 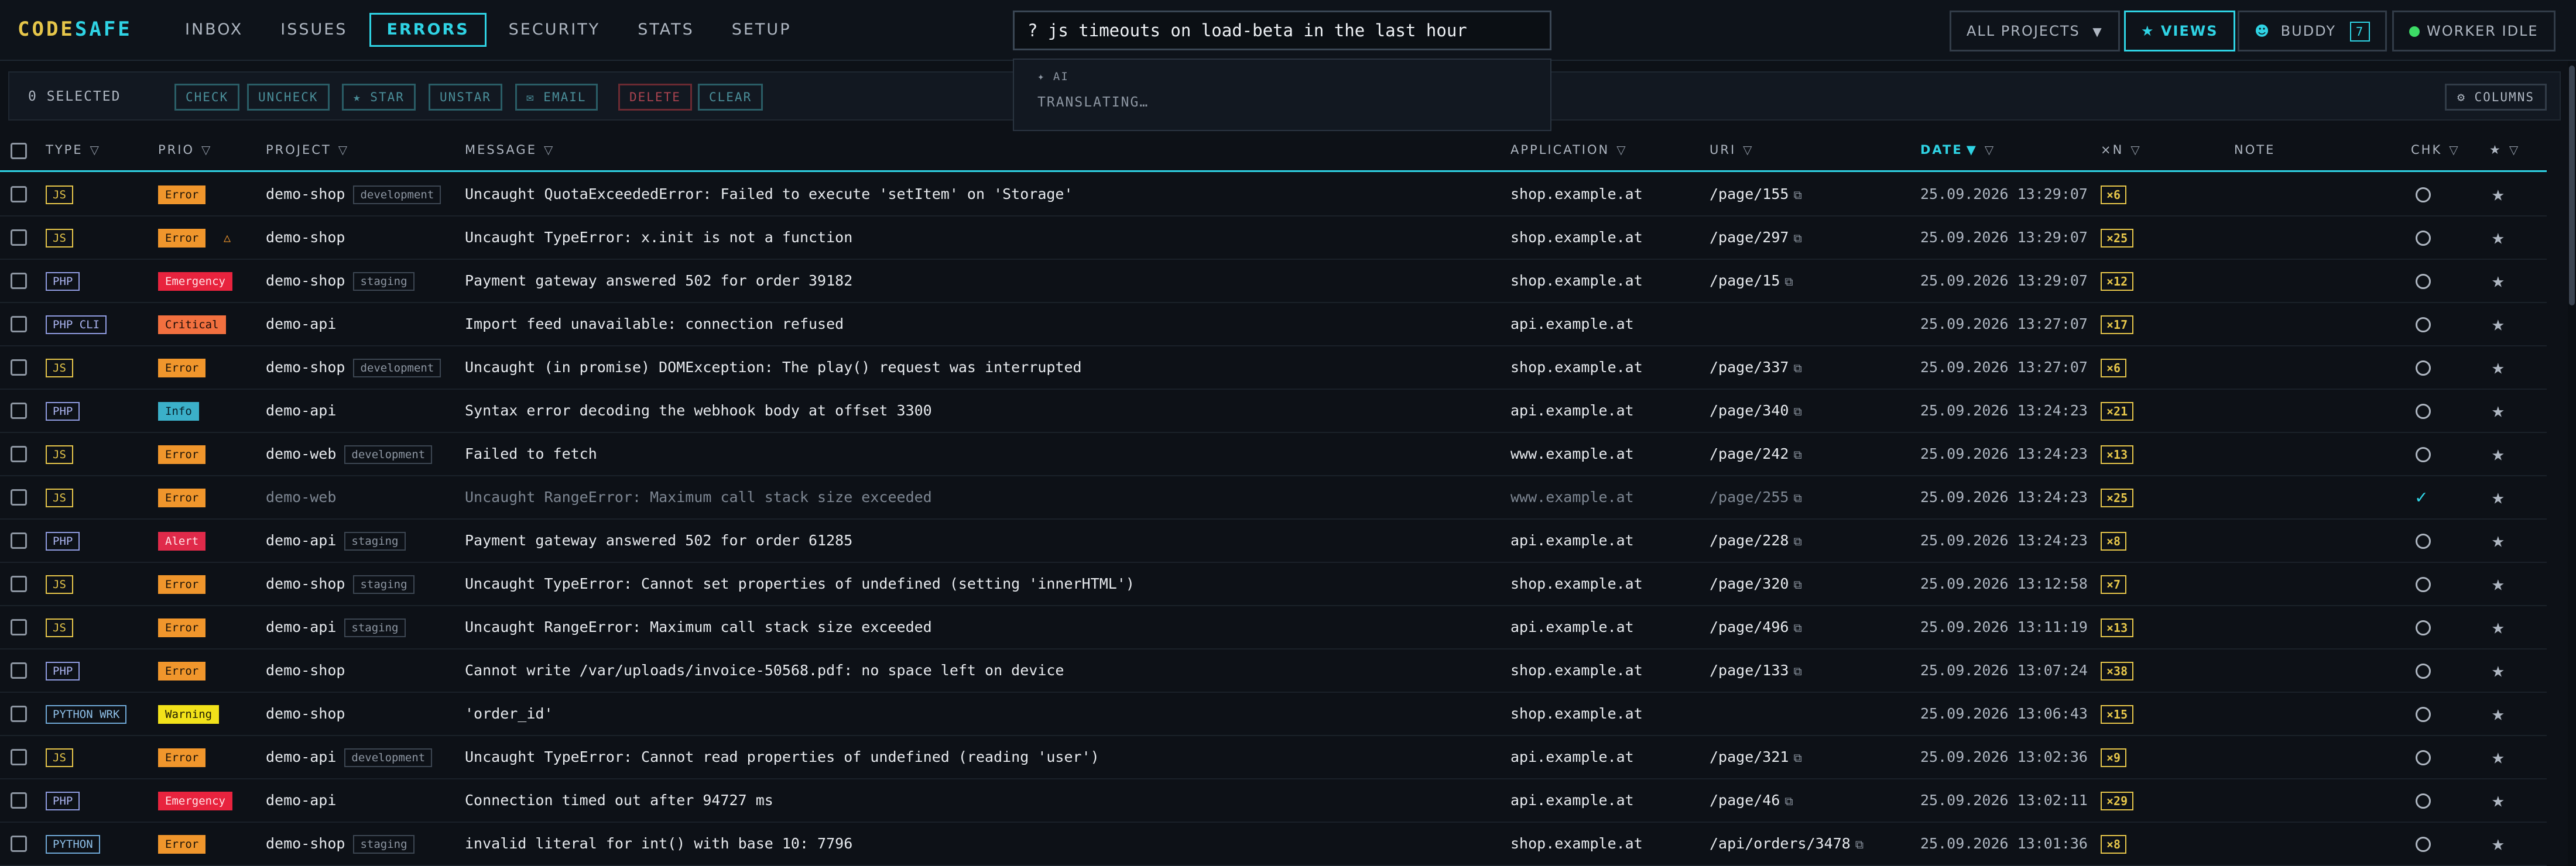 I want to click on col-chk: CHK ▽, so click(x=2435, y=150).